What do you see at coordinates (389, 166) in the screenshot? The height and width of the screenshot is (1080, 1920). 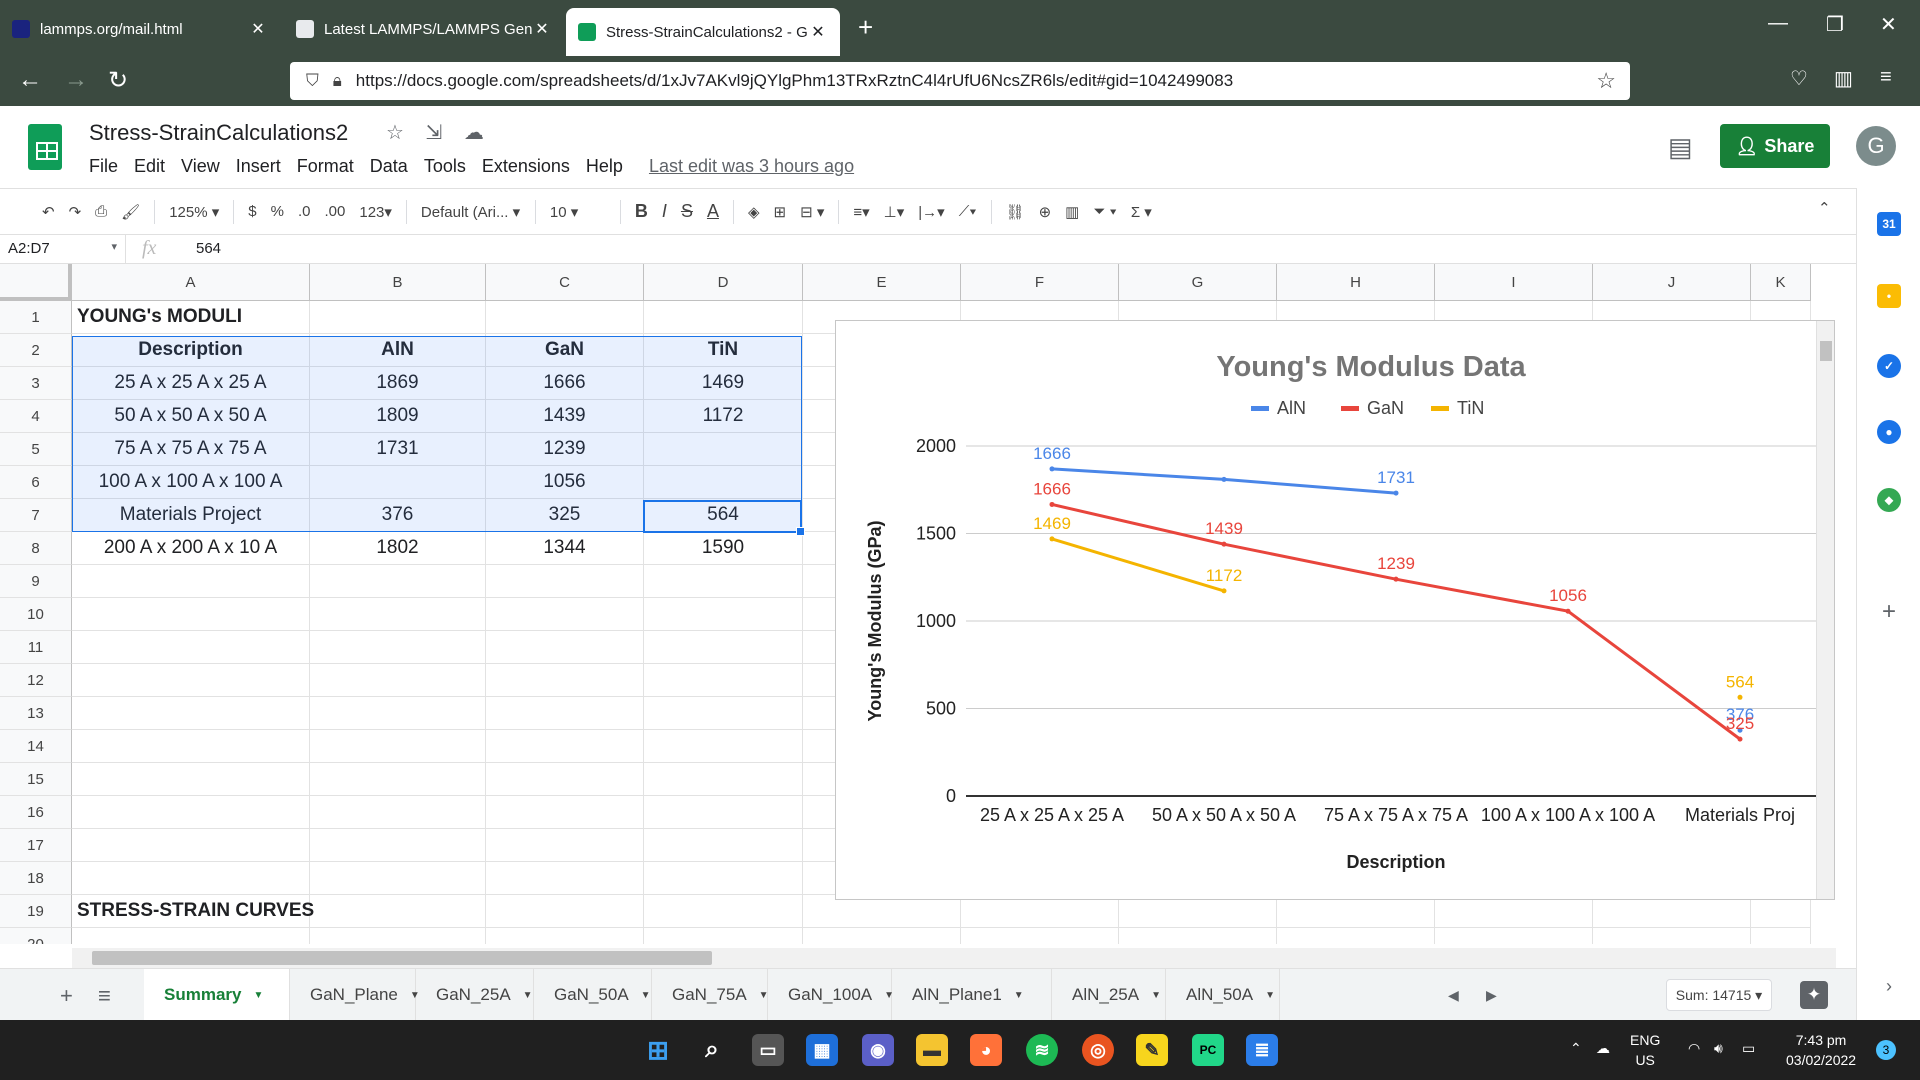 I see `menu-data: Data` at bounding box center [389, 166].